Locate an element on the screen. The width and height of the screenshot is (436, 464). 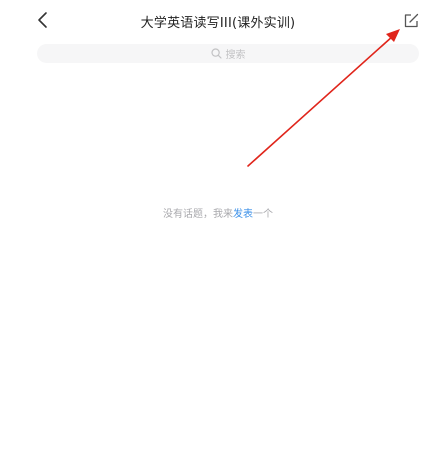
page-title: 大学英语读写III(课外实训) is located at coordinates (218, 23).